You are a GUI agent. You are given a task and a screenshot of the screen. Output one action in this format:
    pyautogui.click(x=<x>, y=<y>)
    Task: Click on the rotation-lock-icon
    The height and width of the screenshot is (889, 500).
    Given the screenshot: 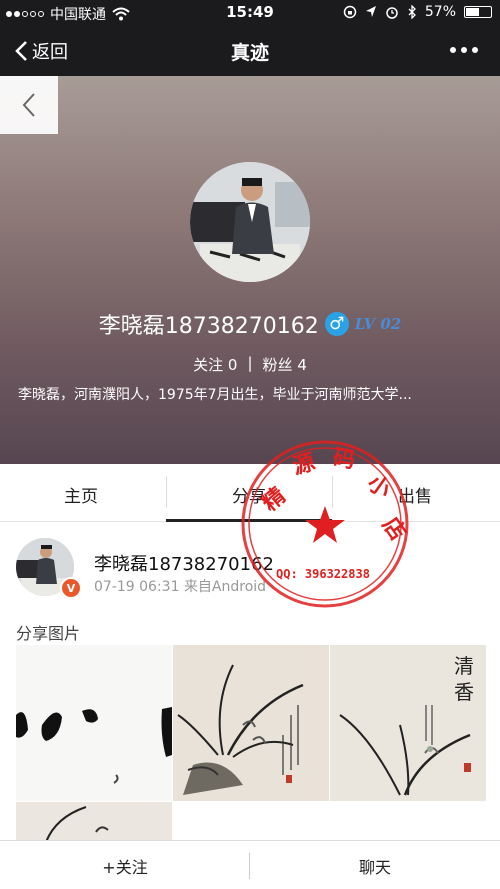 What is the action you would take?
    pyautogui.click(x=350, y=12)
    